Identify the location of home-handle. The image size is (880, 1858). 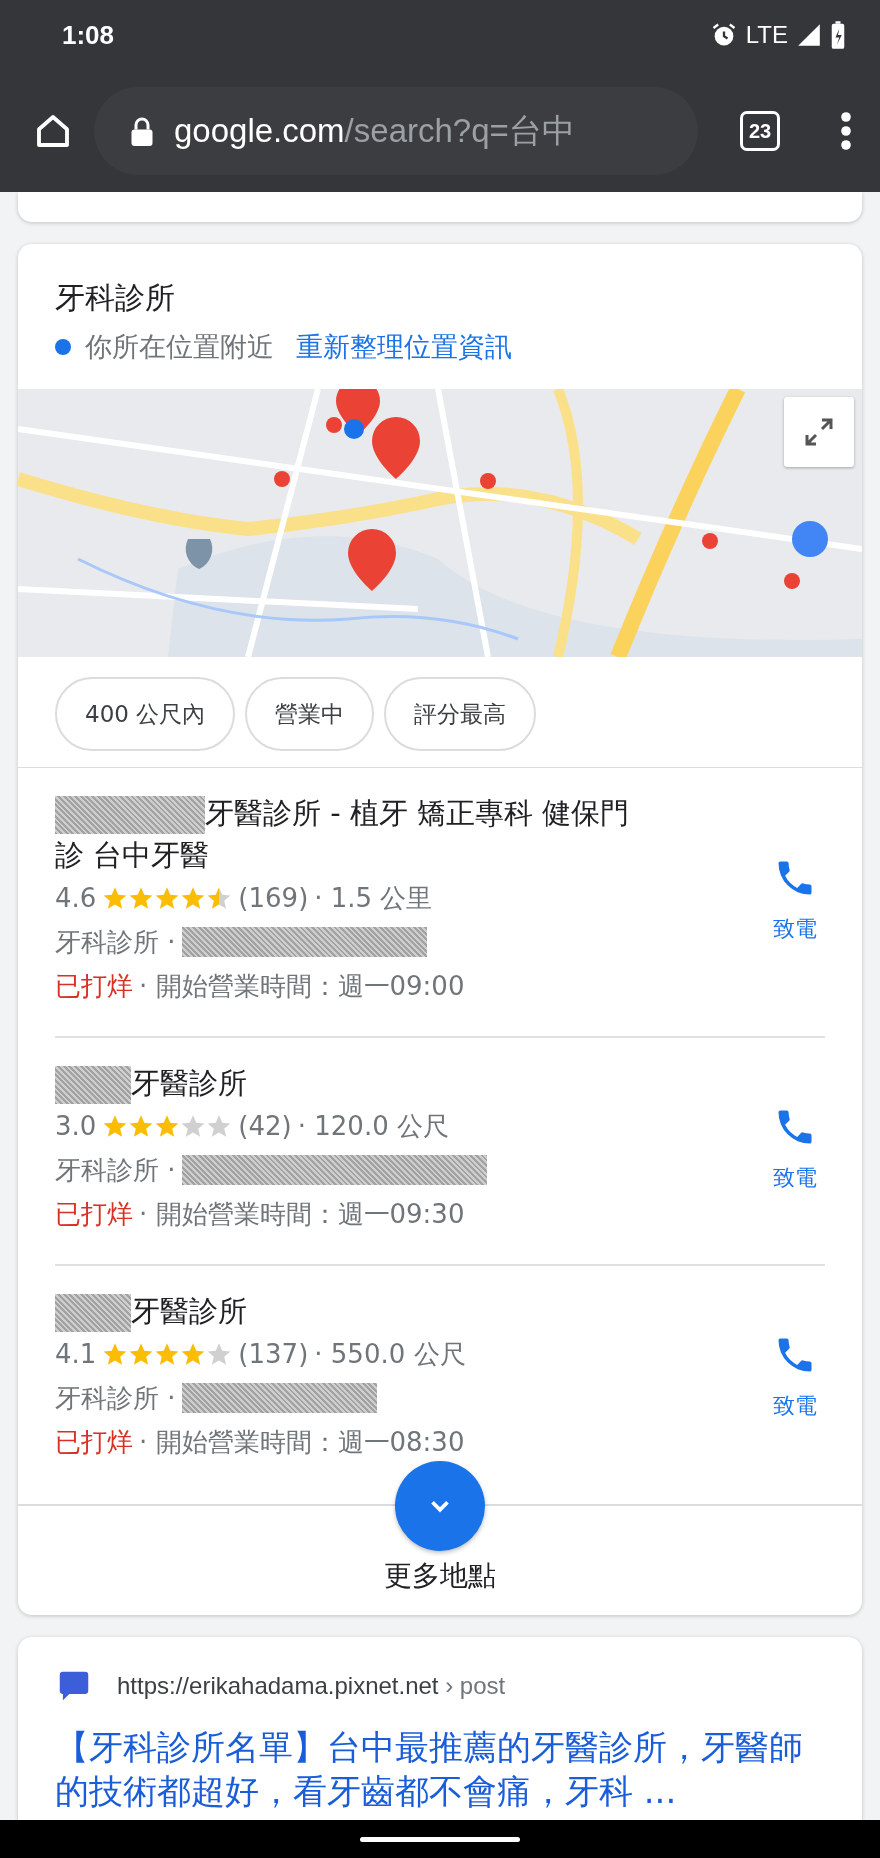
(440, 1839).